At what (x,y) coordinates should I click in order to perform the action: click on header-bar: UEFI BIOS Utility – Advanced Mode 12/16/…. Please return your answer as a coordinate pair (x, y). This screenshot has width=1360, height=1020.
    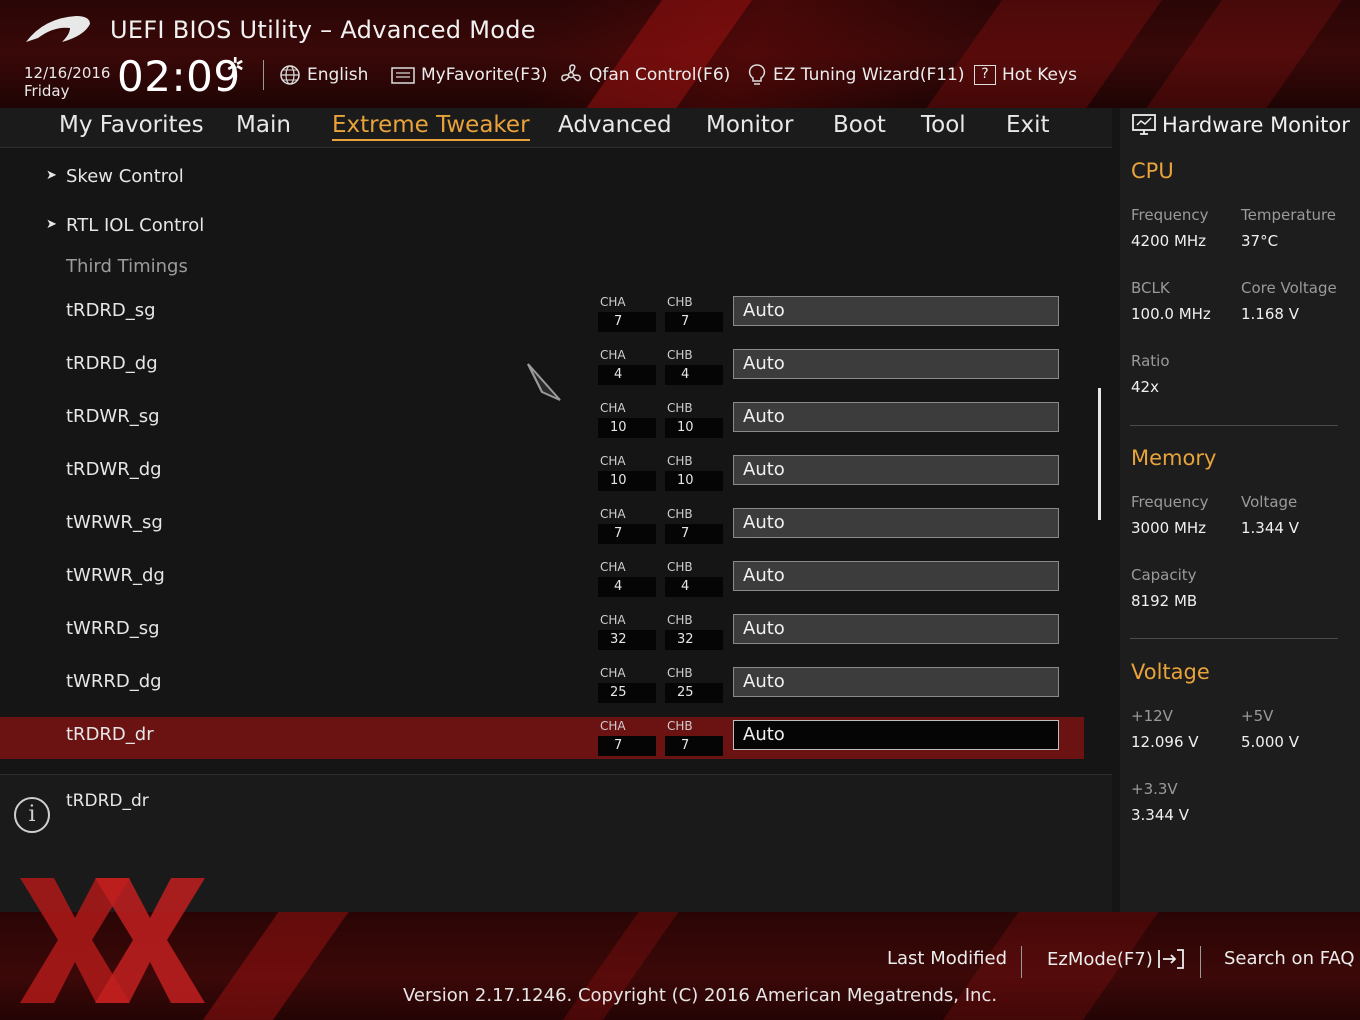
    Looking at the image, I should click on (680, 54).